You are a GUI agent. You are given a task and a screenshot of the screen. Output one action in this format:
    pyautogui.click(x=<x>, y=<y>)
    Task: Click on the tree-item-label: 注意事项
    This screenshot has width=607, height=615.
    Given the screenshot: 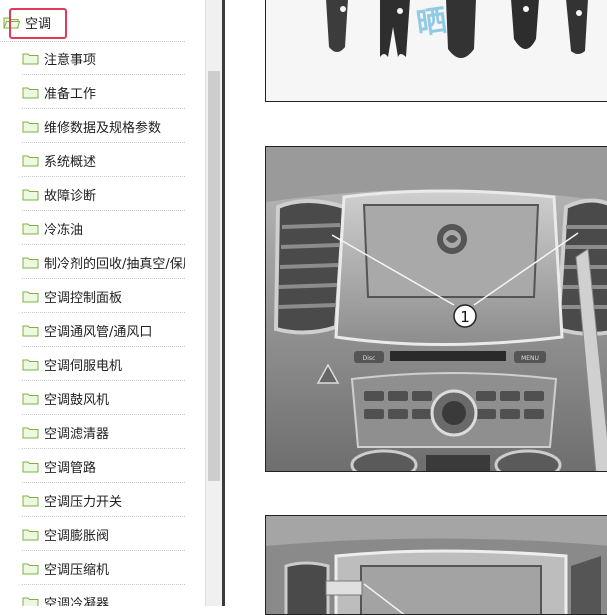 What is the action you would take?
    pyautogui.click(x=70, y=60)
    